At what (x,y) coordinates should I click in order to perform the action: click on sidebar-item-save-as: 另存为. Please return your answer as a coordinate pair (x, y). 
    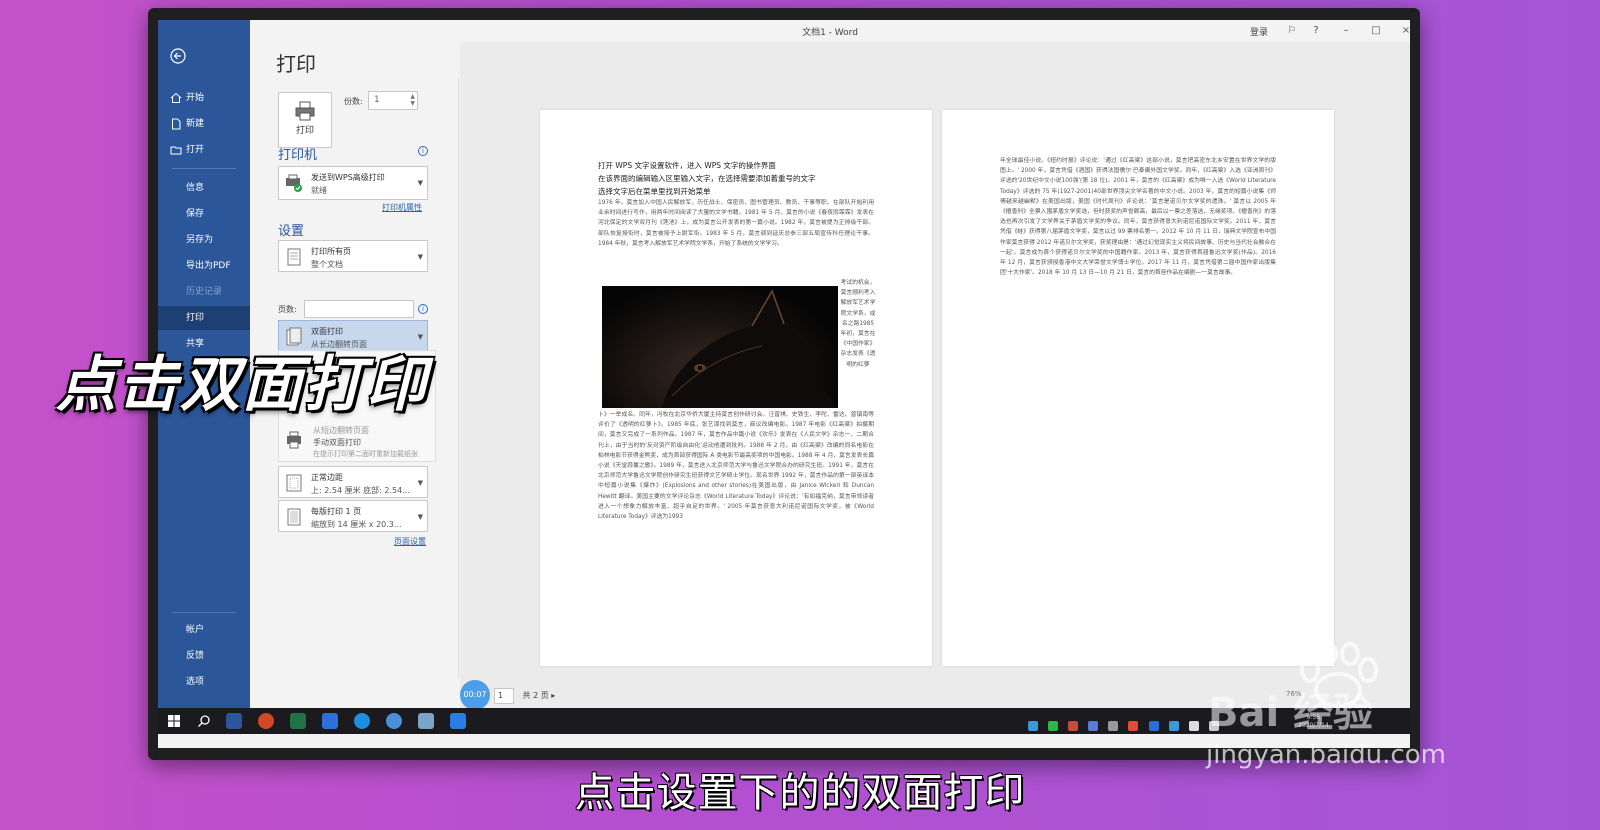
    Looking at the image, I should click on (204, 240).